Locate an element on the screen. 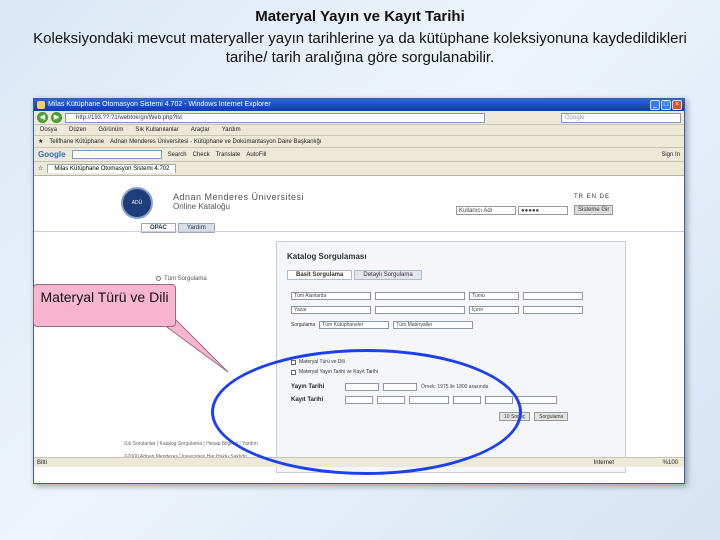 The width and height of the screenshot is (720, 540). callout-pointer is located at coordinates (194, 344).